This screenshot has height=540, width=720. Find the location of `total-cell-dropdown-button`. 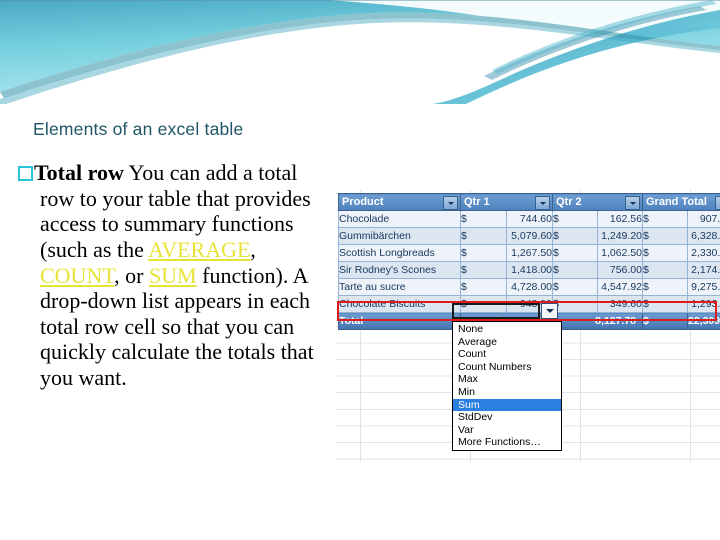

total-cell-dropdown-button is located at coordinates (549, 311).